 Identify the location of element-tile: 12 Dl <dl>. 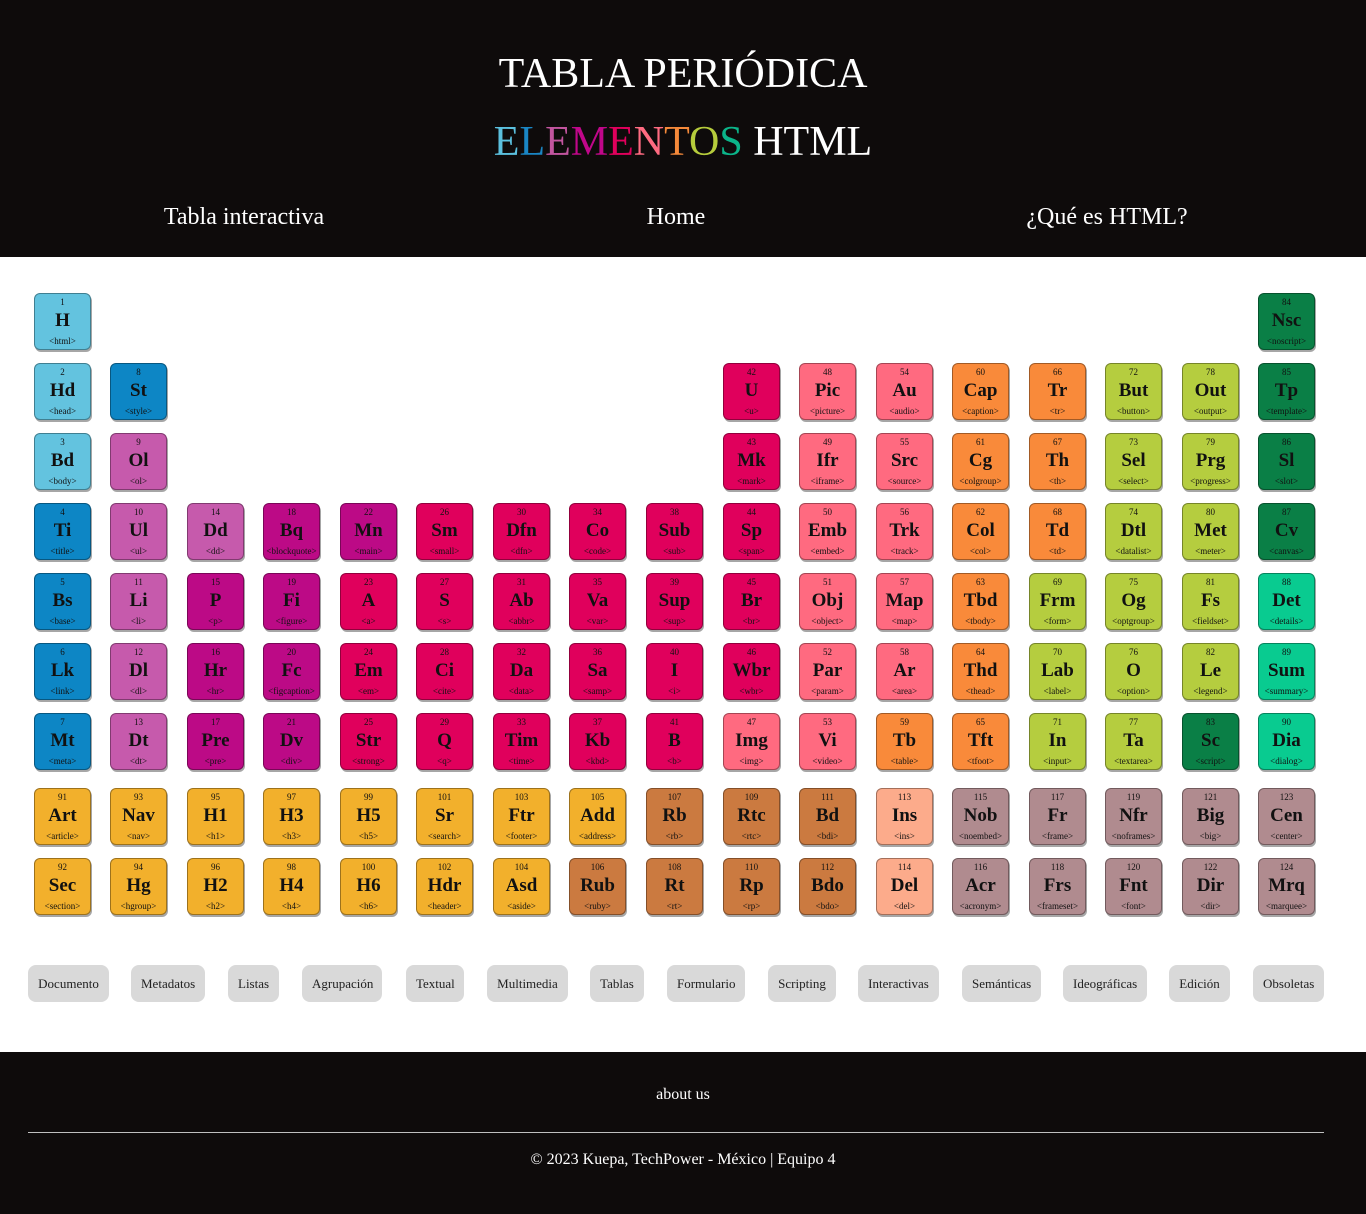
(138, 671).